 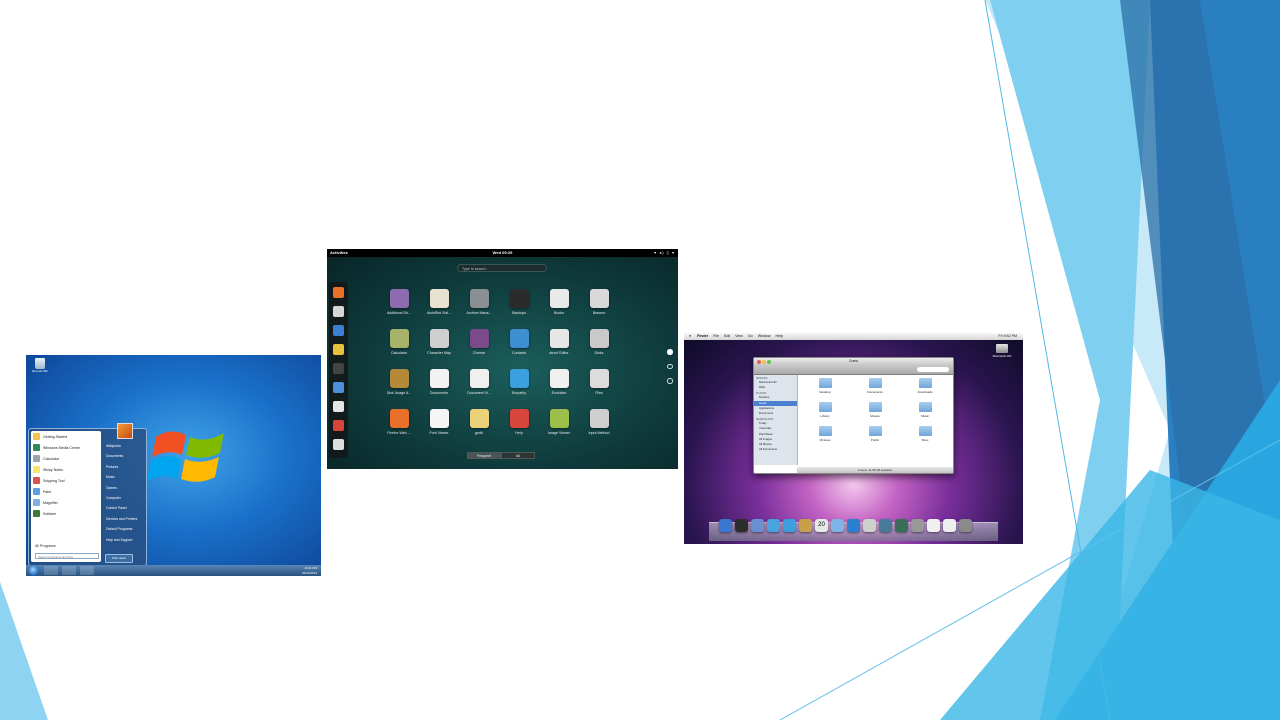 I want to click on app-launcher: Documents, so click(x=439, y=389).